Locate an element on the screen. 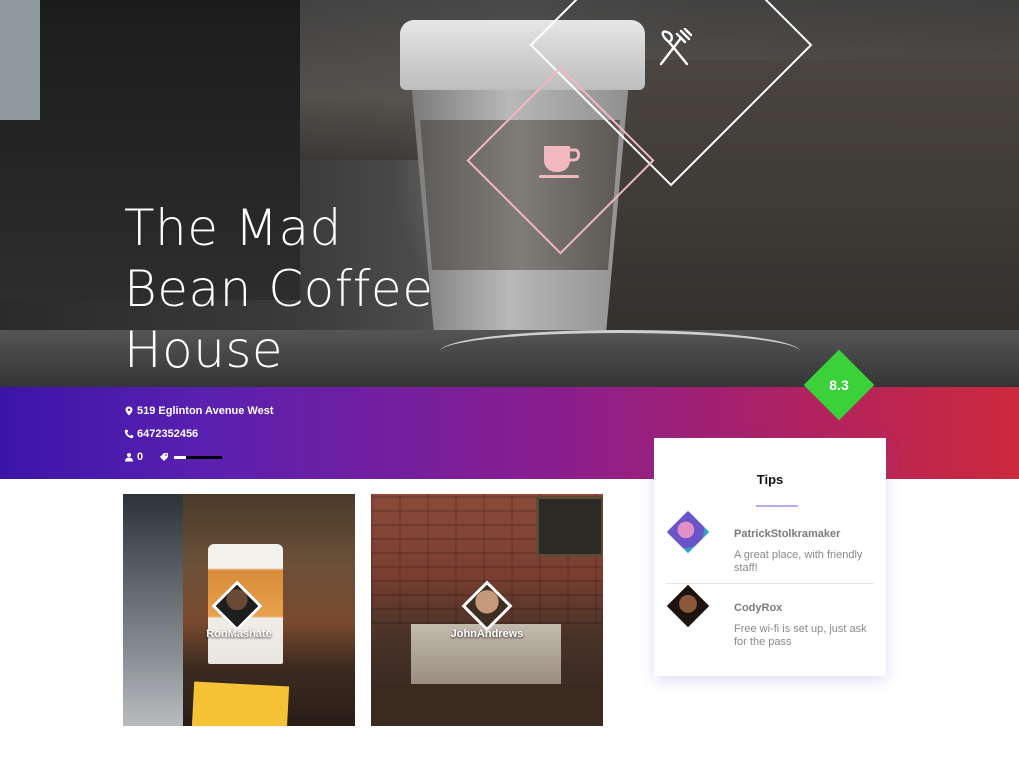  photo-sticky-note is located at coordinates (240, 703).